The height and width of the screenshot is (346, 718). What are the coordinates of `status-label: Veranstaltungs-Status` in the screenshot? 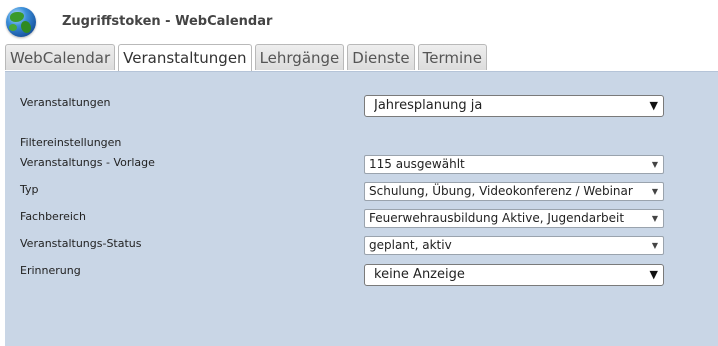 It's located at (81, 243).